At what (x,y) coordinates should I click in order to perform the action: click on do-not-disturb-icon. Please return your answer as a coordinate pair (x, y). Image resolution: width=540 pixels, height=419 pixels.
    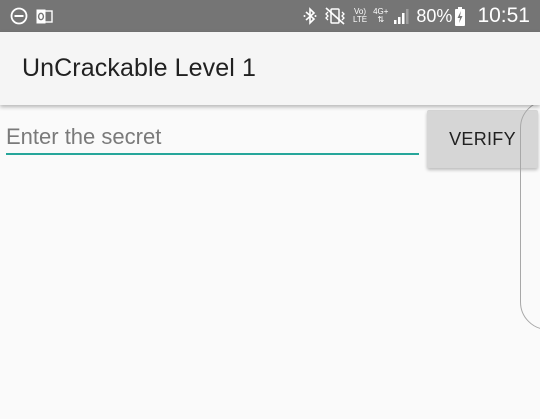
    Looking at the image, I should click on (19, 16).